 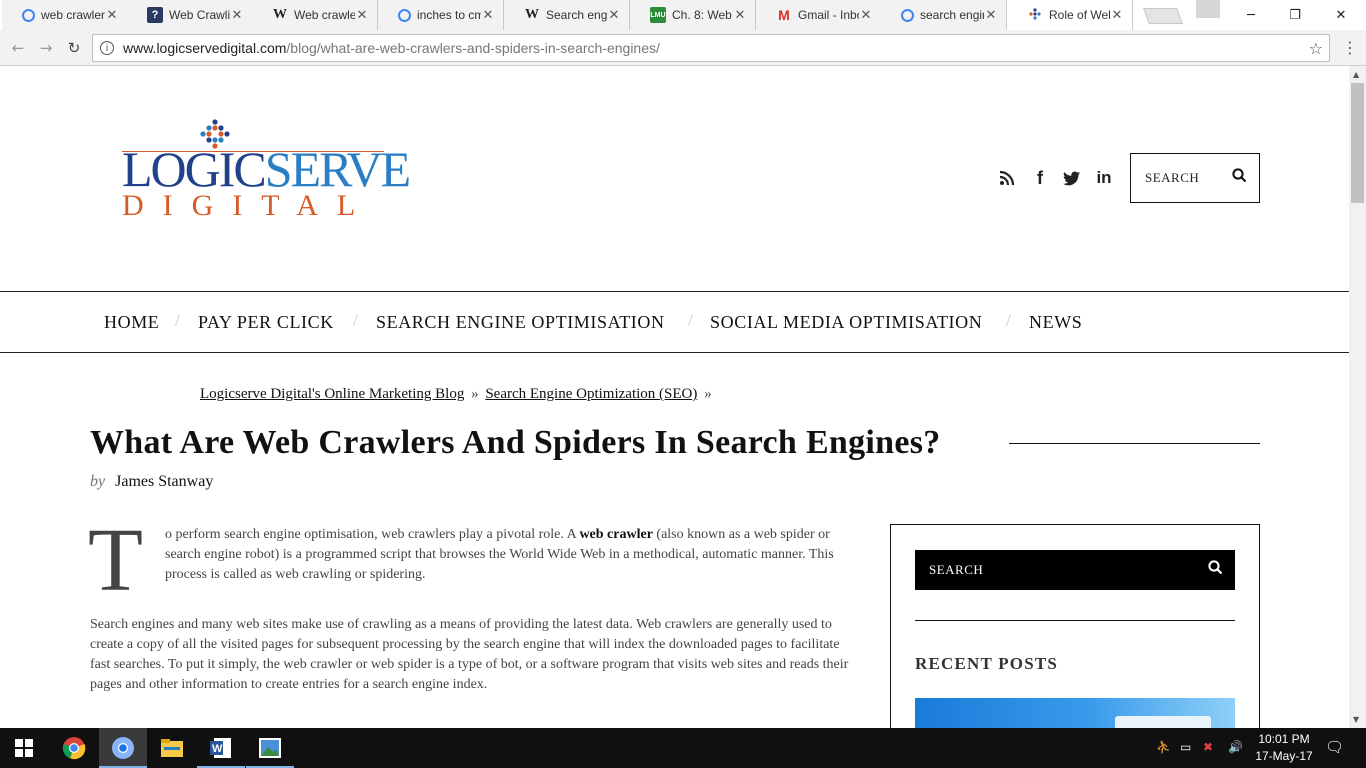 What do you see at coordinates (1075, 570) in the screenshot?
I see `sidebar-search: SEARCH` at bounding box center [1075, 570].